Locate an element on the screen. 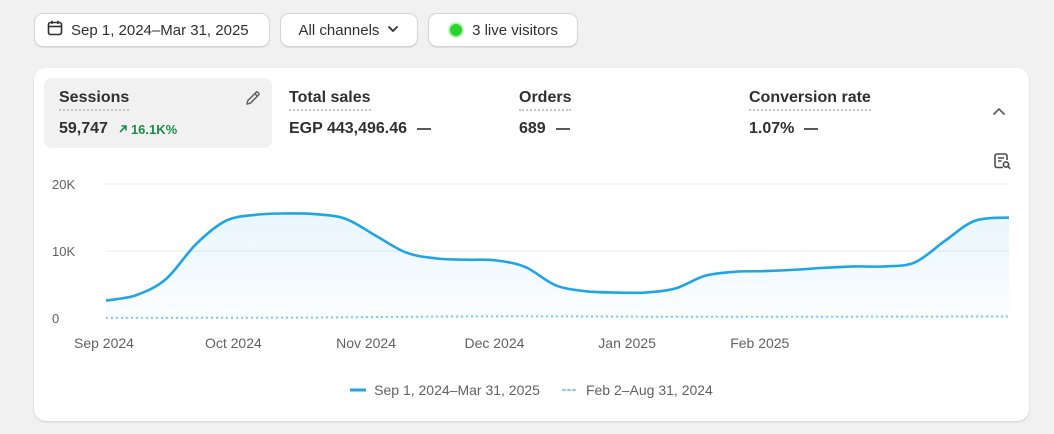 The height and width of the screenshot is (434, 1054). legend-swatch-solid is located at coordinates (358, 390).